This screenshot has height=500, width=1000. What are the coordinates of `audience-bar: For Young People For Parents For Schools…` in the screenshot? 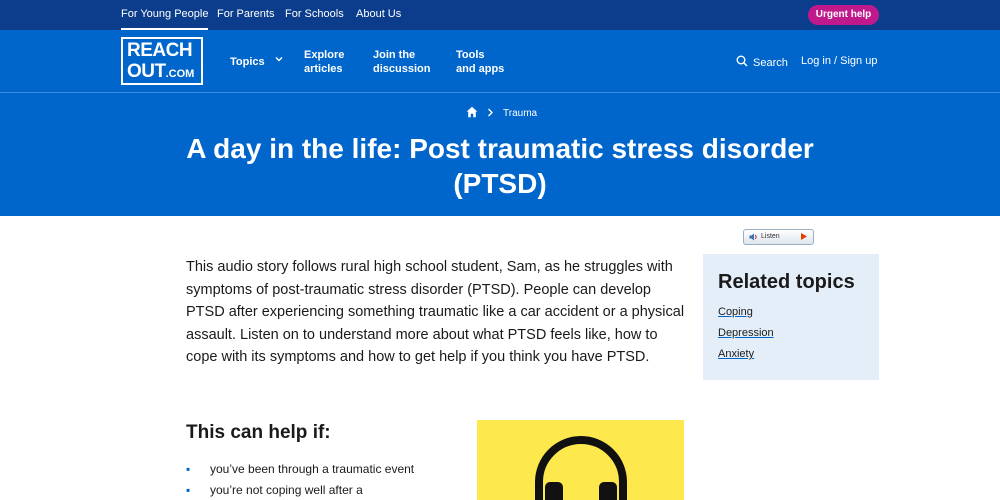 It's located at (500, 15).